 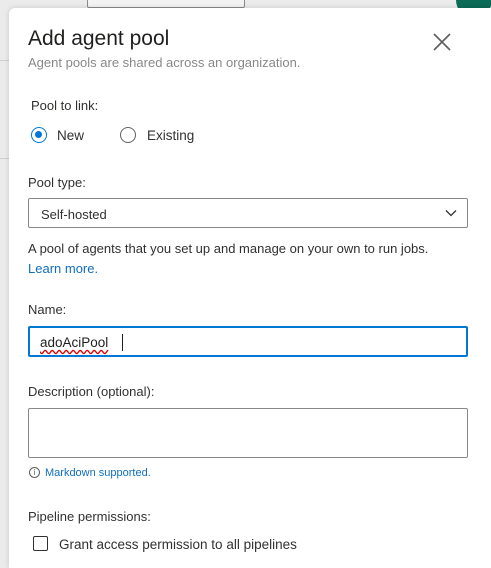 I want to click on description-label: Description (optional):, so click(x=91, y=391).